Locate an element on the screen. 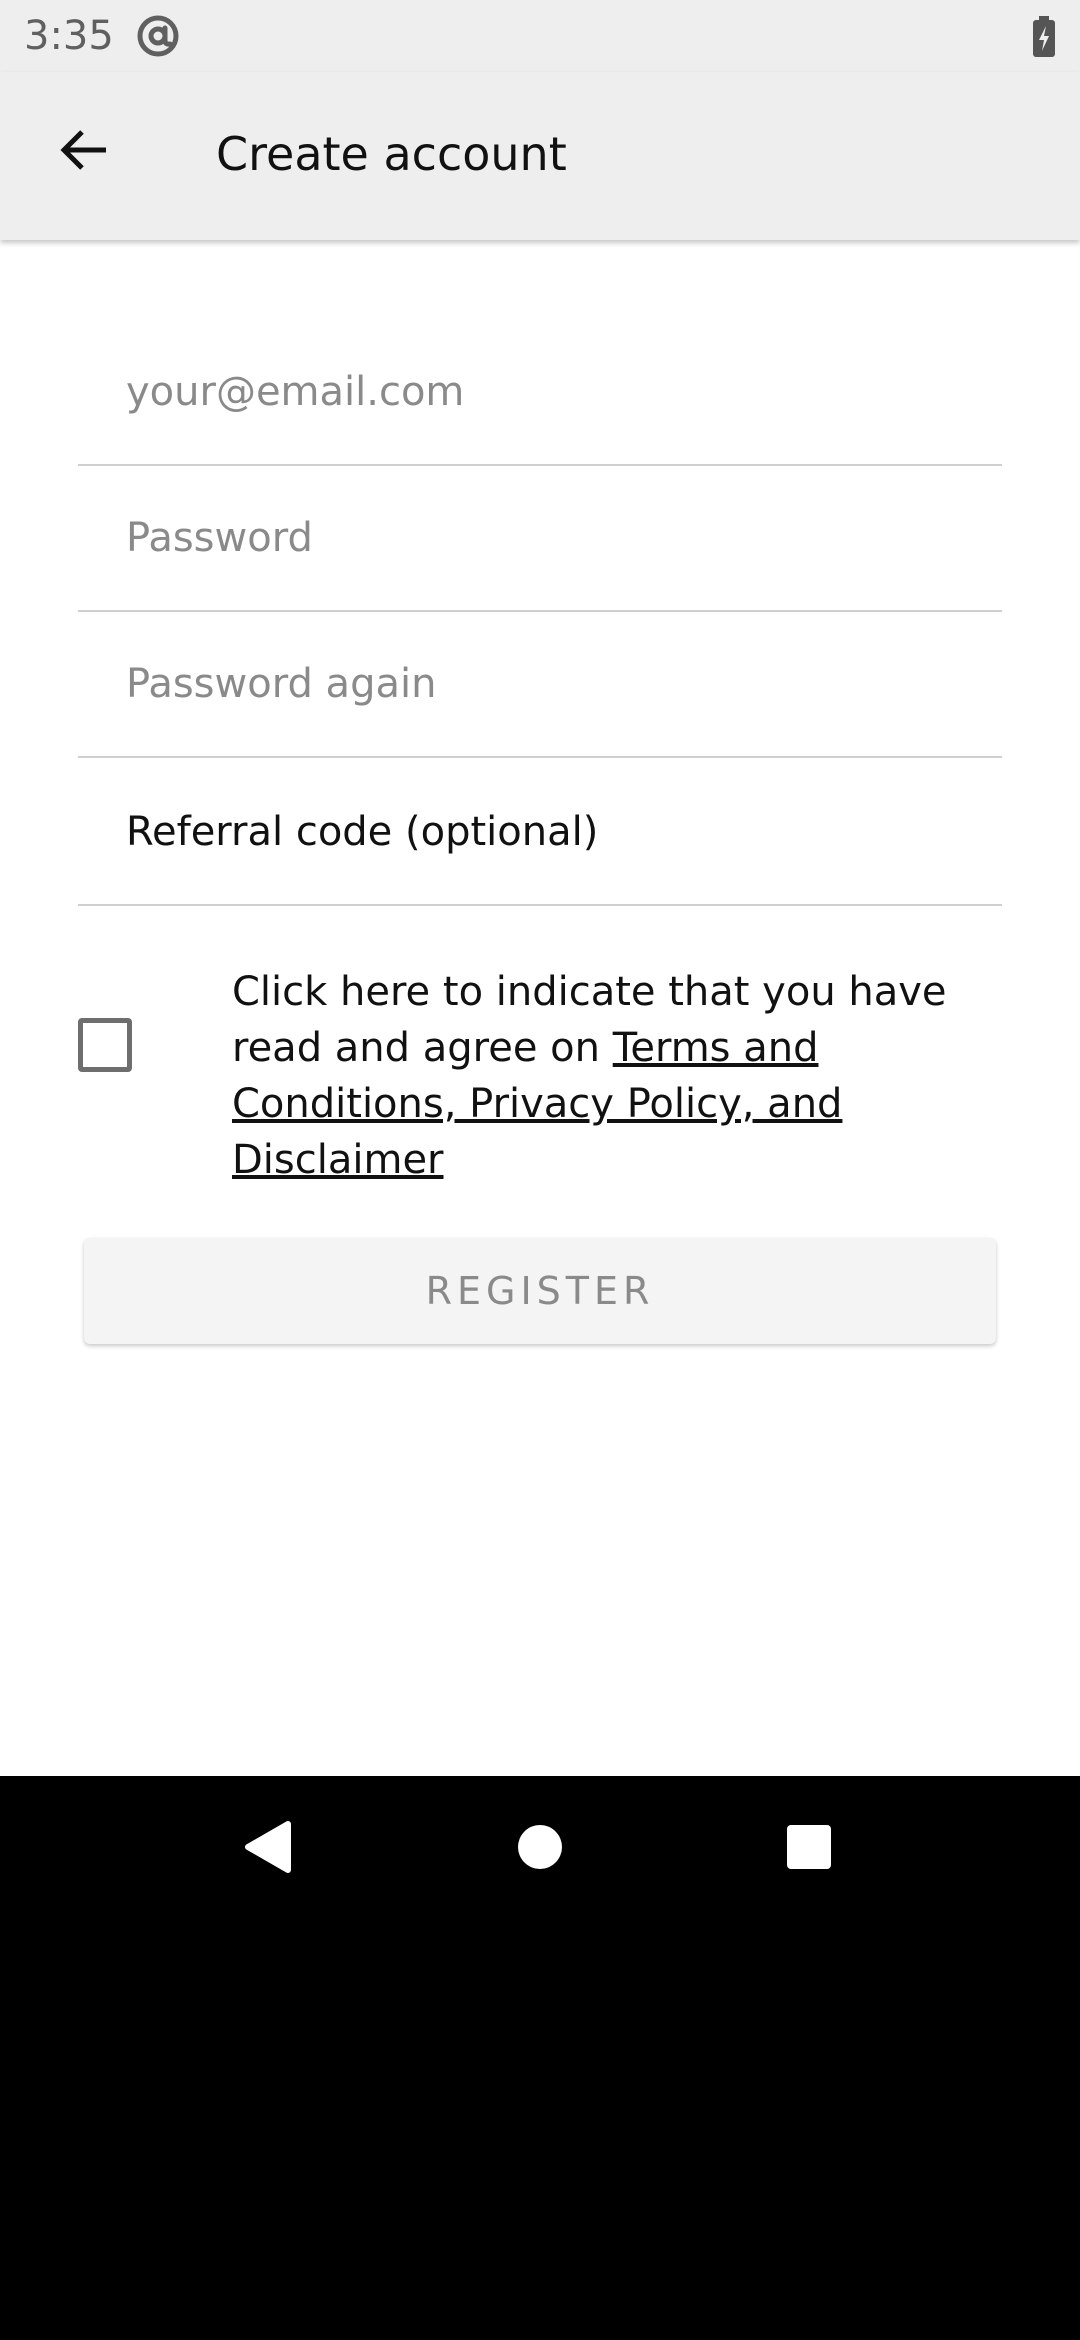  password-field-container is located at coordinates (540, 539).